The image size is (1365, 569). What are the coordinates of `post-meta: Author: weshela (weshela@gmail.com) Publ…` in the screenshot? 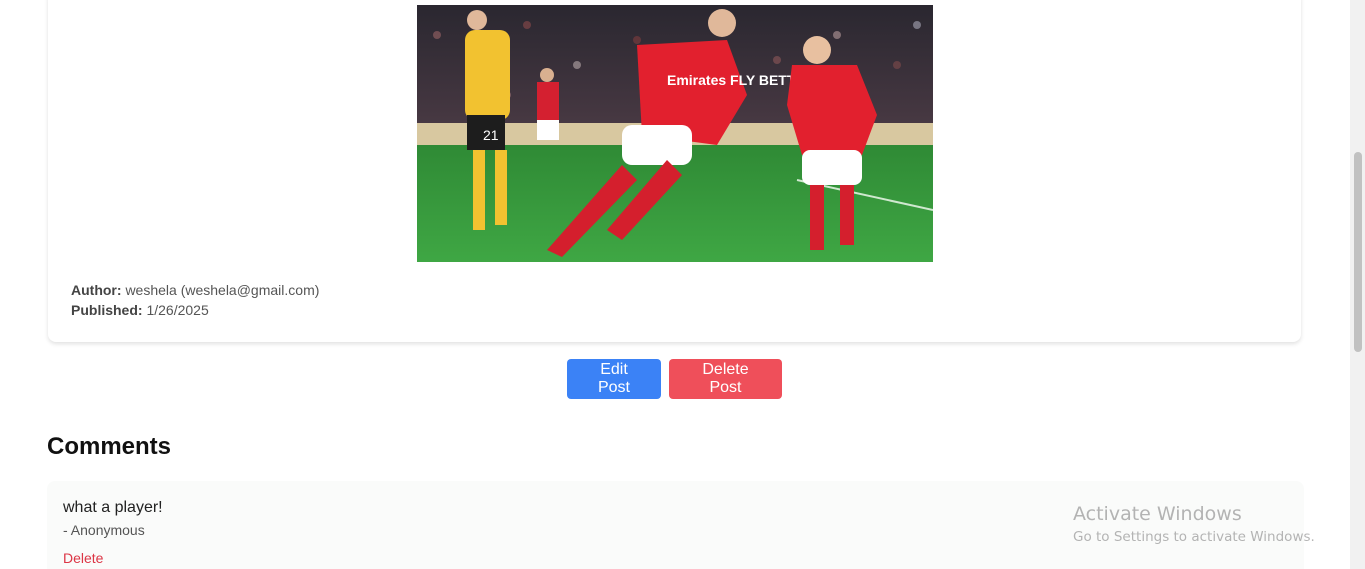 It's located at (195, 300).